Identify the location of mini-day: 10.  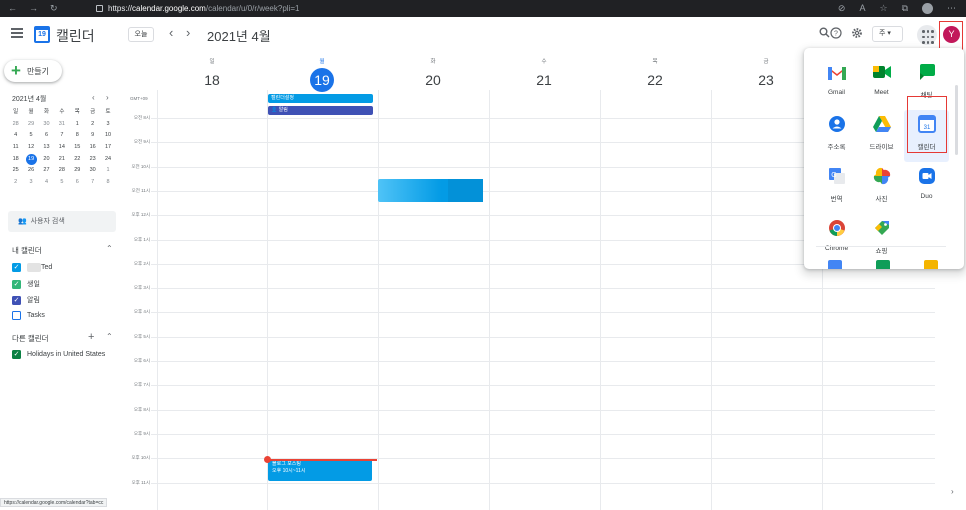
(107, 136).